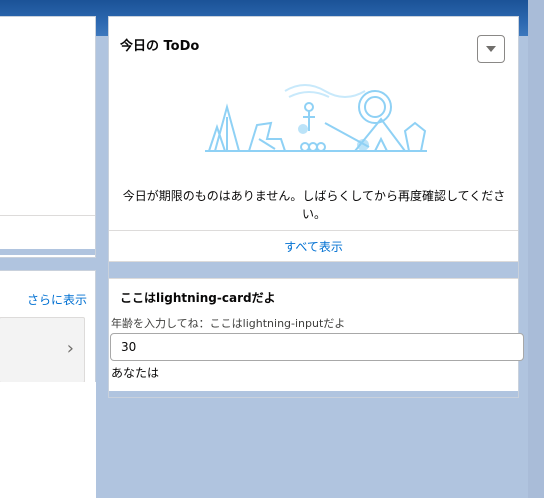  I want to click on left-related-card: さらに表示 ›, so click(48, 327).